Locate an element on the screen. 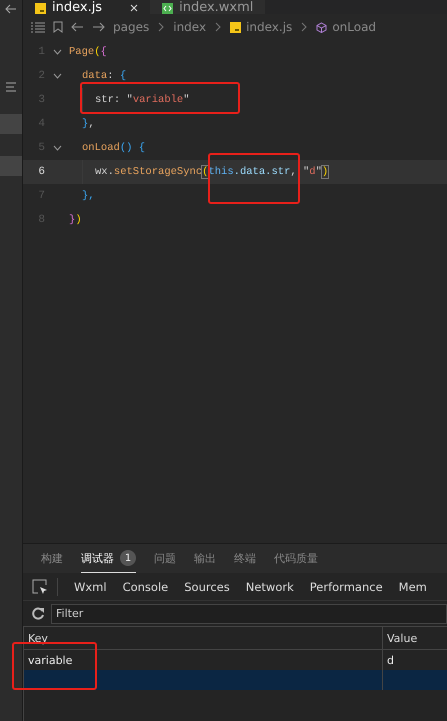 This screenshot has height=721, width=447. devtools-tab: Mem is located at coordinates (412, 587).